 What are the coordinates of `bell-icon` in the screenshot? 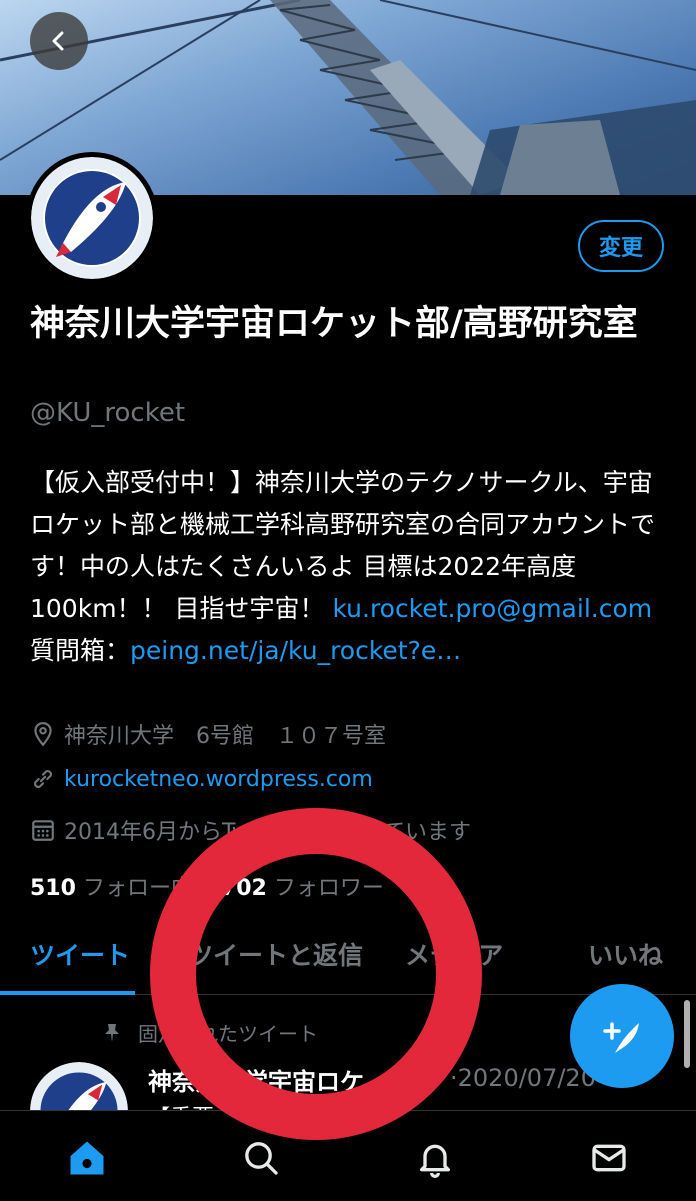 It's located at (435, 1161).